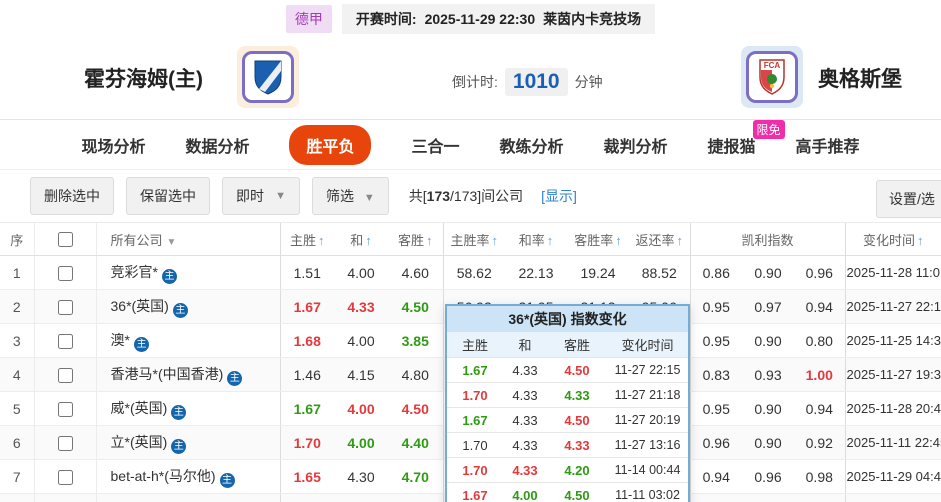 This screenshot has height=502, width=941. I want to click on company-name: bet-at-h*(马尔他), so click(163, 476).